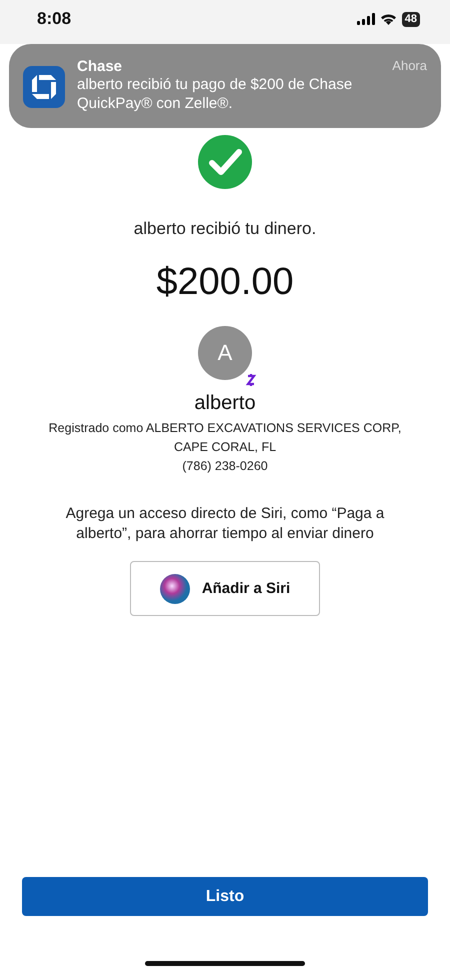  I want to click on done-button: Listo, so click(225, 896).